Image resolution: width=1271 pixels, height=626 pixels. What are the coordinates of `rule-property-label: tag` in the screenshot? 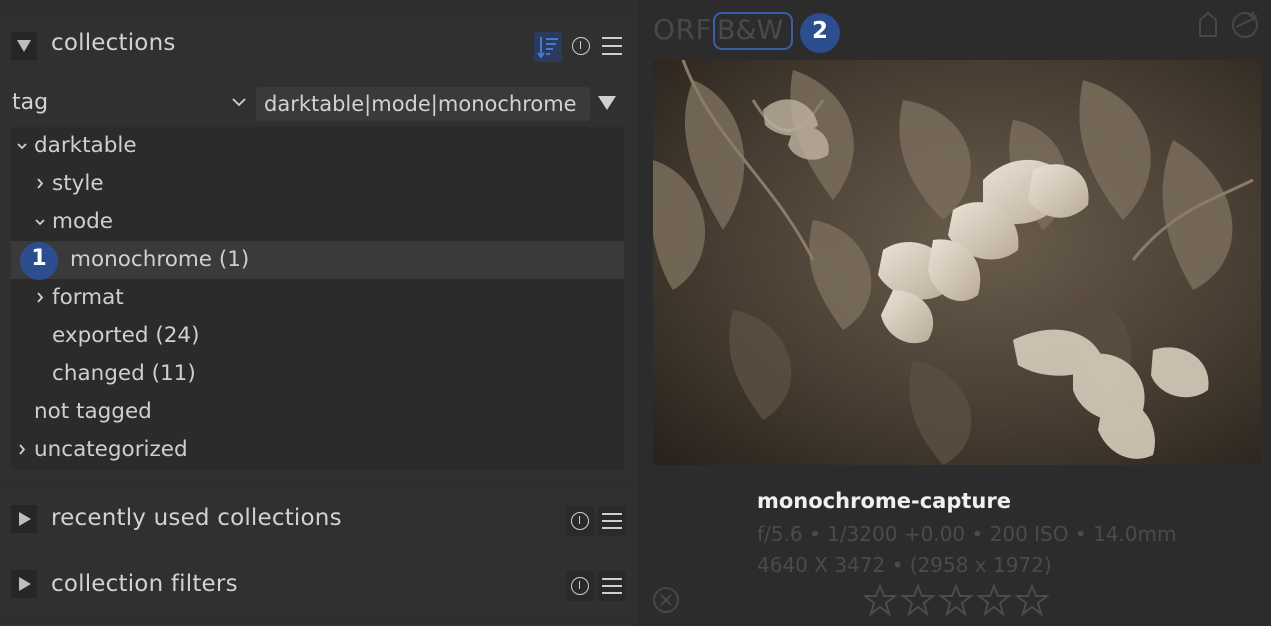 It's located at (30, 102).